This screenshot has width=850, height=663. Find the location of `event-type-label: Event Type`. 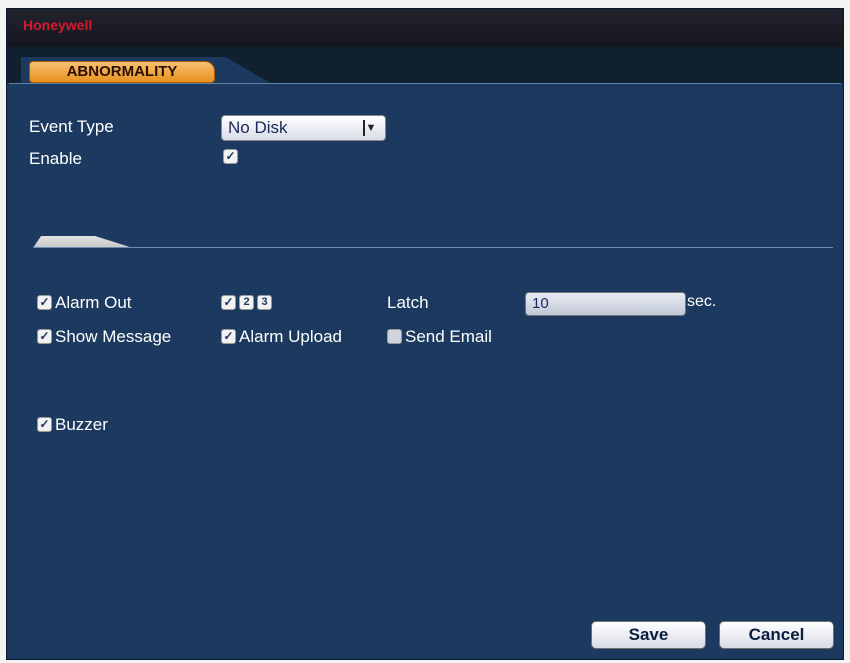

event-type-label: Event Type is located at coordinates (71, 126).